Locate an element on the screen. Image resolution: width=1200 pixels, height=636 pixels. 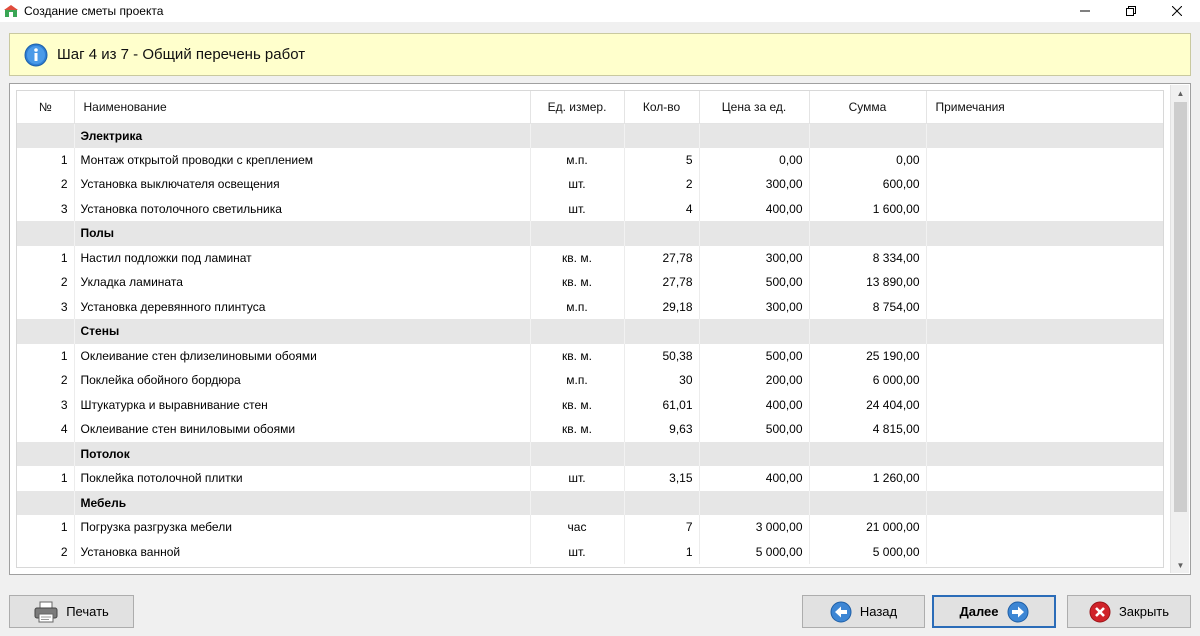
next-button-label: Далее is located at coordinates (979, 611).